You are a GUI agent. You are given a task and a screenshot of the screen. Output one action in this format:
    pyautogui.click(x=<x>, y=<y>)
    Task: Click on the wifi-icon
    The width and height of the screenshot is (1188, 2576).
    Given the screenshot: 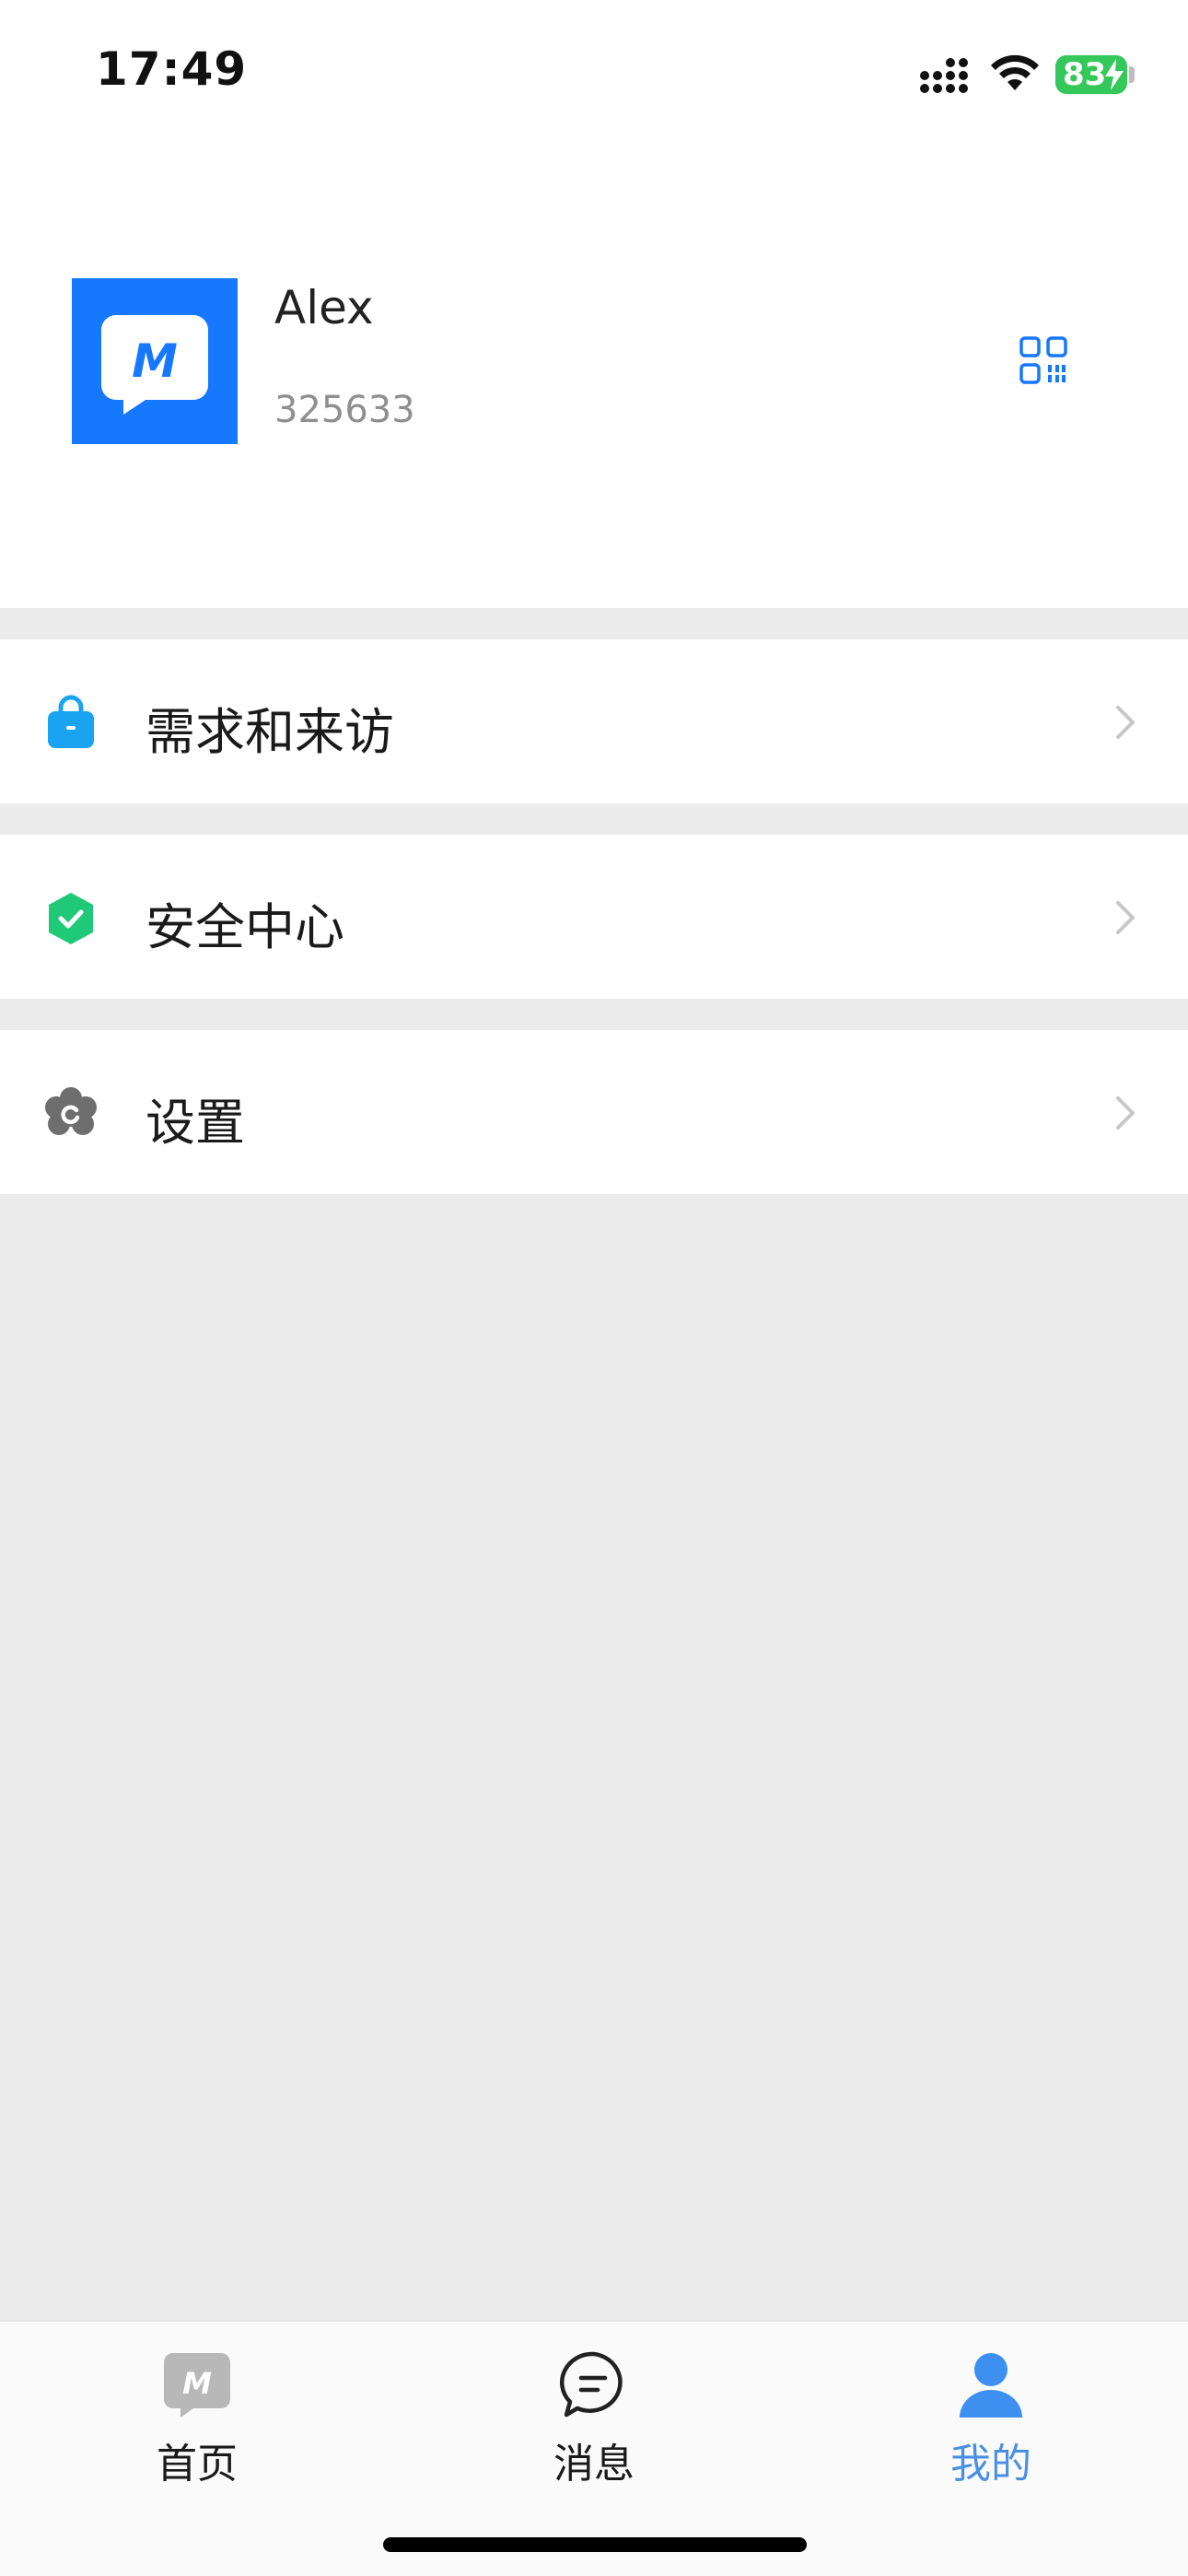 What is the action you would take?
    pyautogui.click(x=1015, y=72)
    